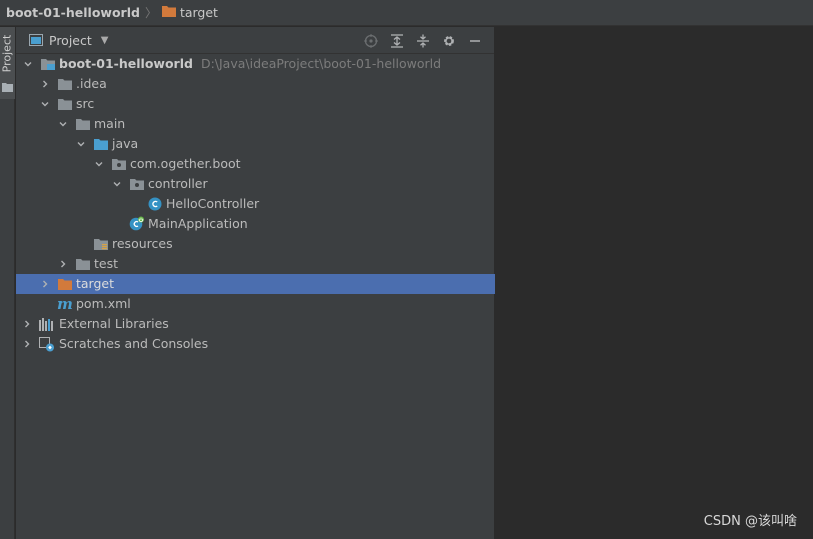  I want to click on breadcrumb-target: target, so click(189, 12).